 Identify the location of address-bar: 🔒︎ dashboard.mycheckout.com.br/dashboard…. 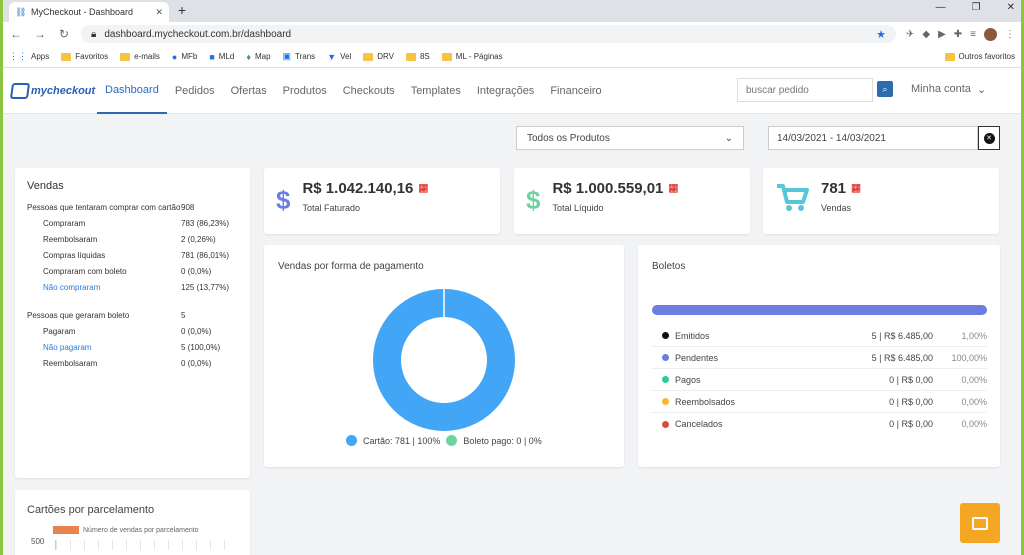
(488, 34).